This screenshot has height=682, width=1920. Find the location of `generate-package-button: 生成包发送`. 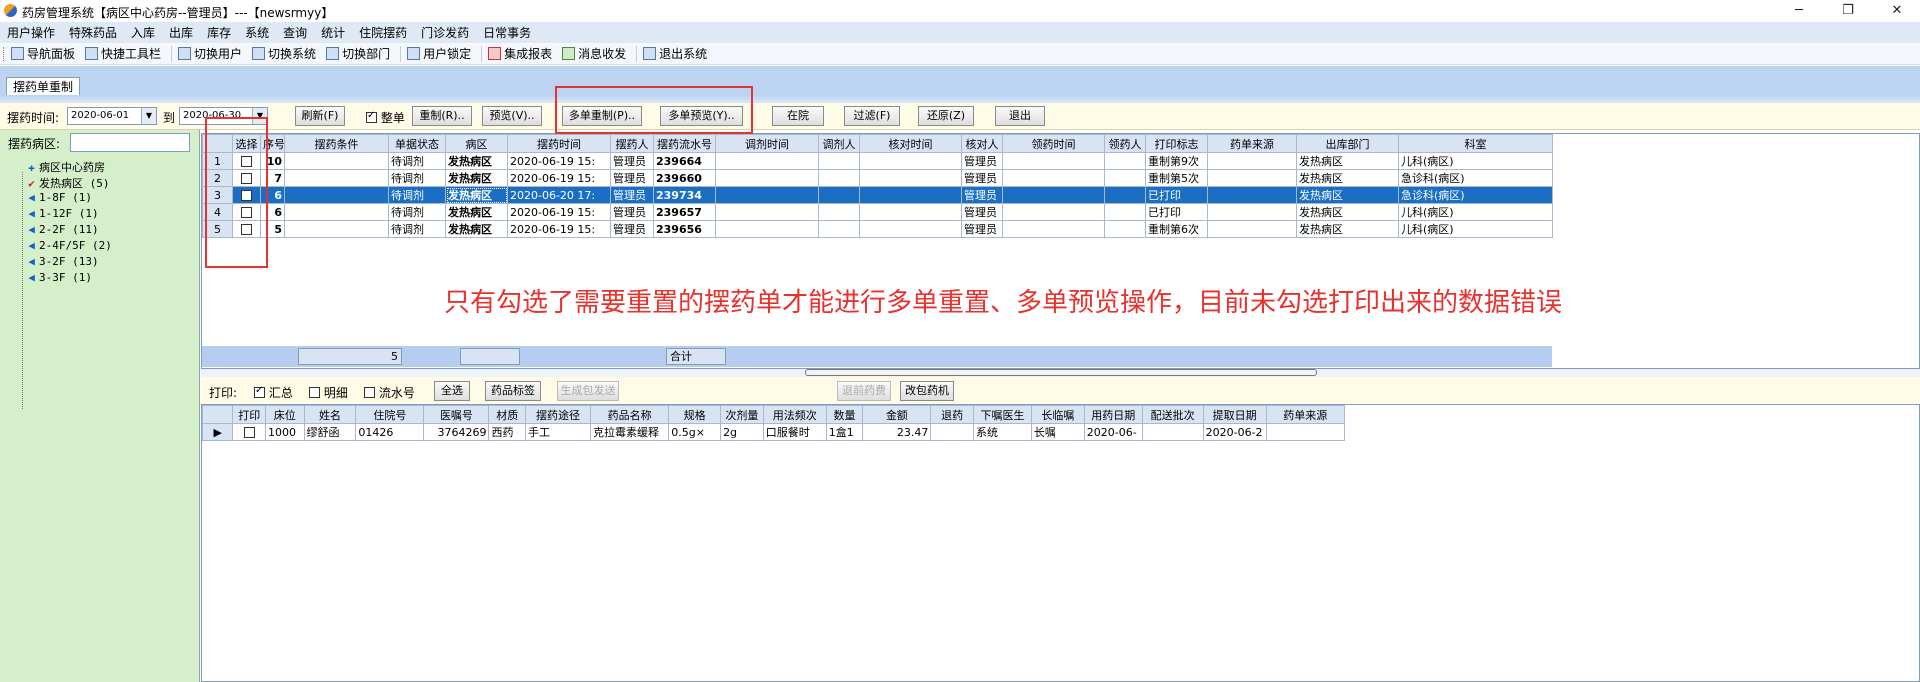

generate-package-button: 生成包发送 is located at coordinates (588, 391).